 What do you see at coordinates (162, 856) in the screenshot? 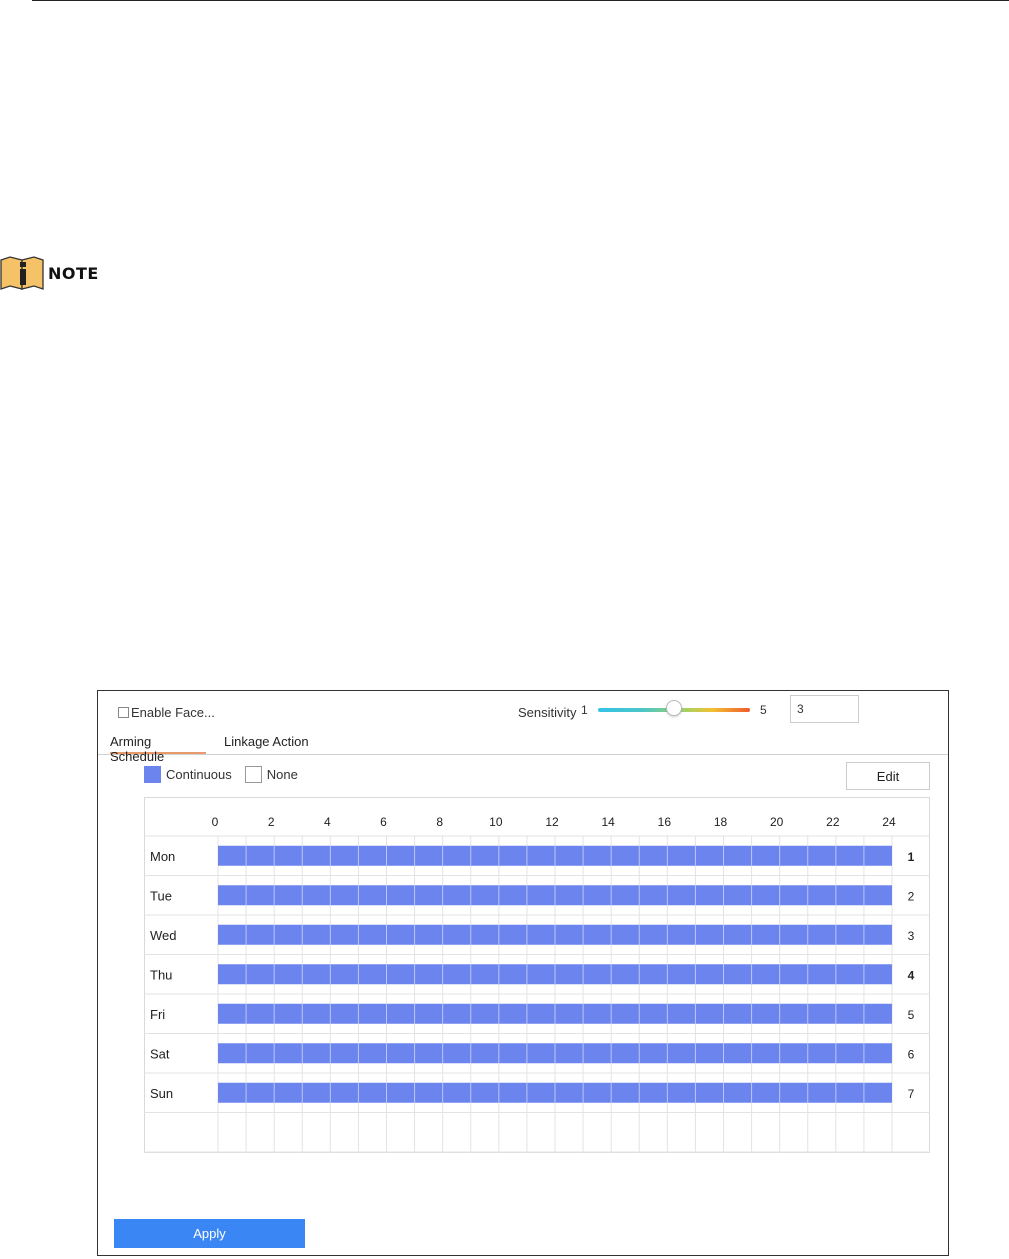
I see `day-label: Mon` at bounding box center [162, 856].